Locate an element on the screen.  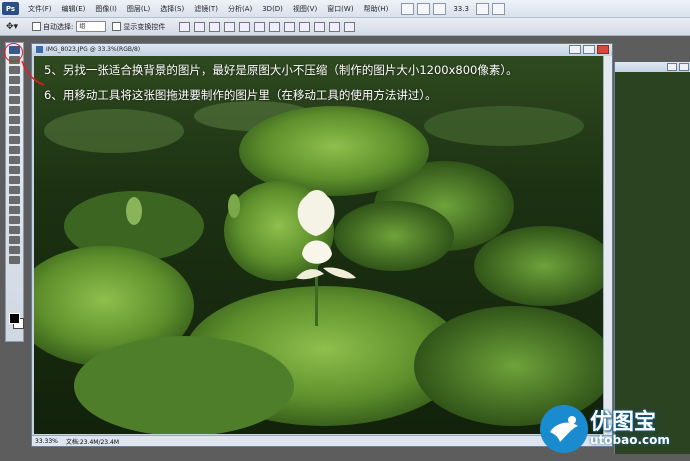
menu-view: 视图(V) is located at coordinates (305, 9).